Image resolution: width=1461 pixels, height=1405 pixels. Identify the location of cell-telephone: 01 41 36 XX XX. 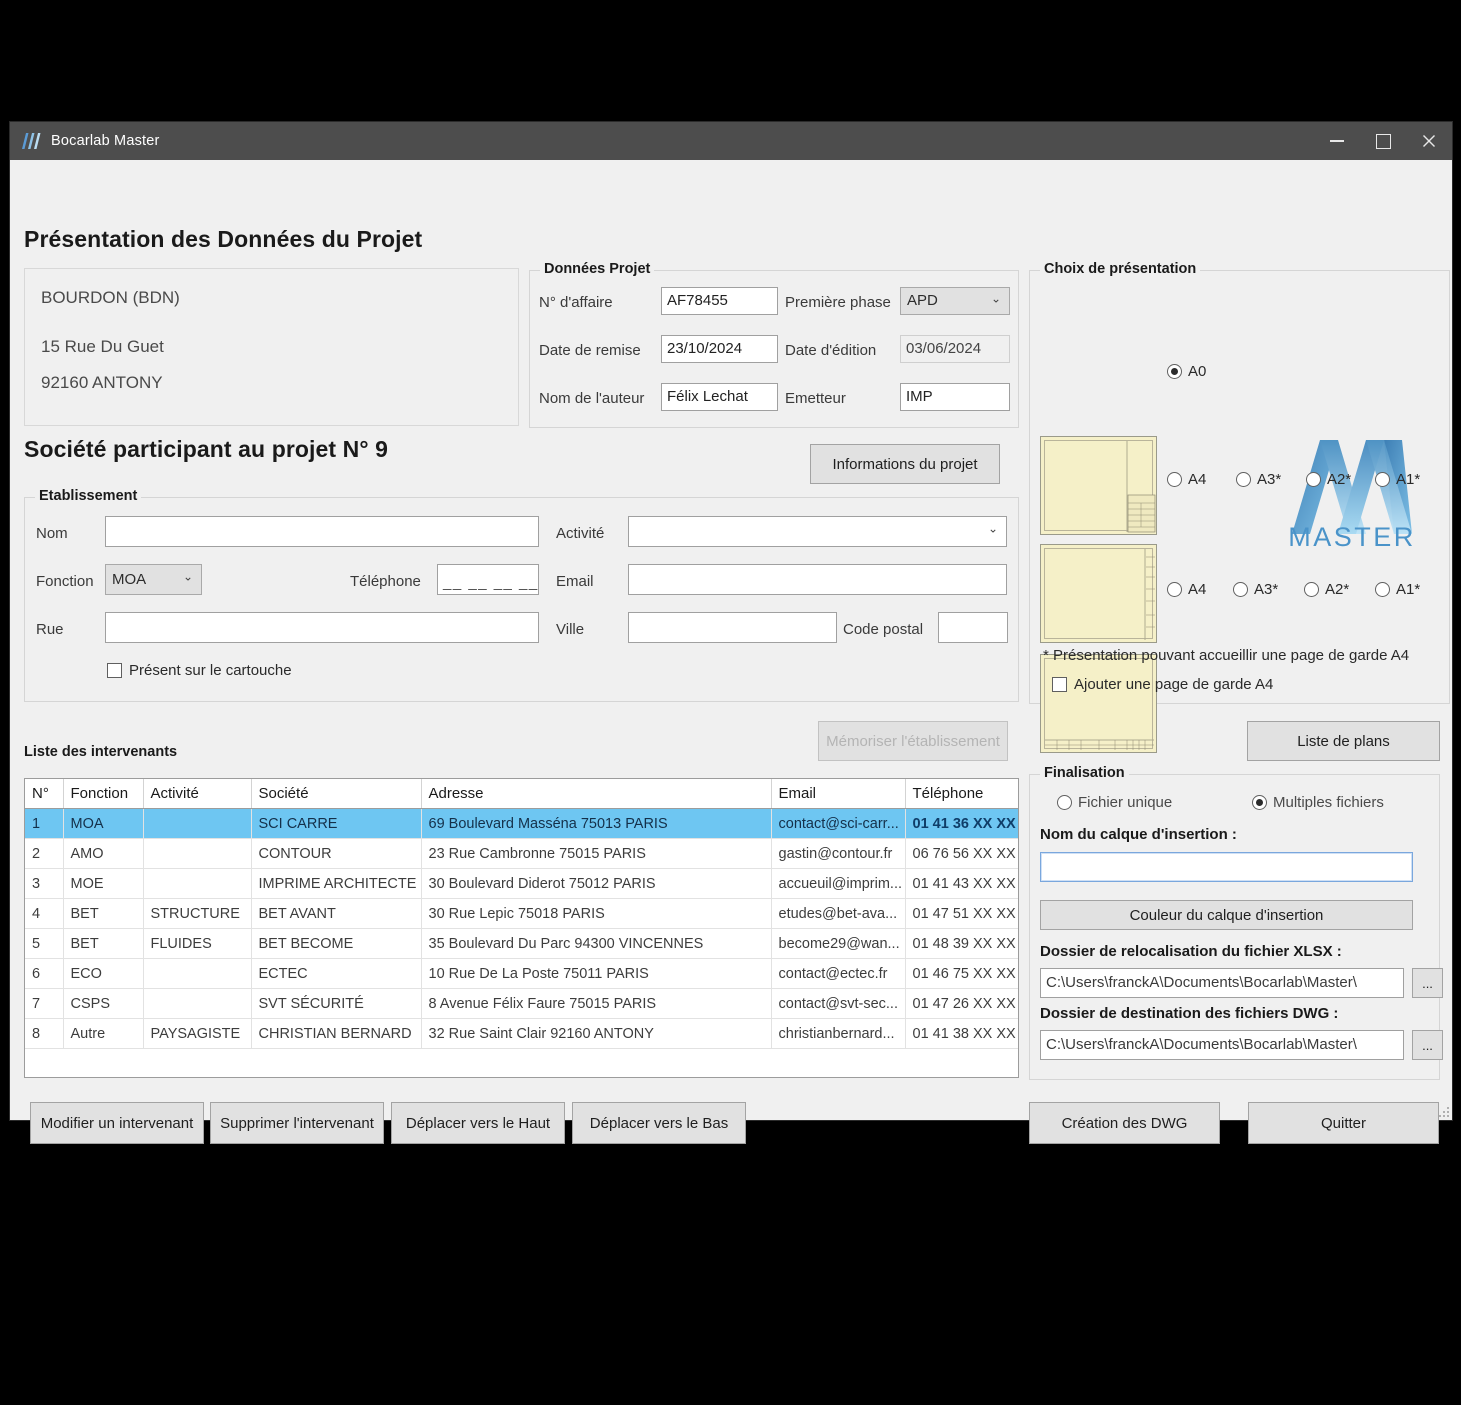
(961, 823).